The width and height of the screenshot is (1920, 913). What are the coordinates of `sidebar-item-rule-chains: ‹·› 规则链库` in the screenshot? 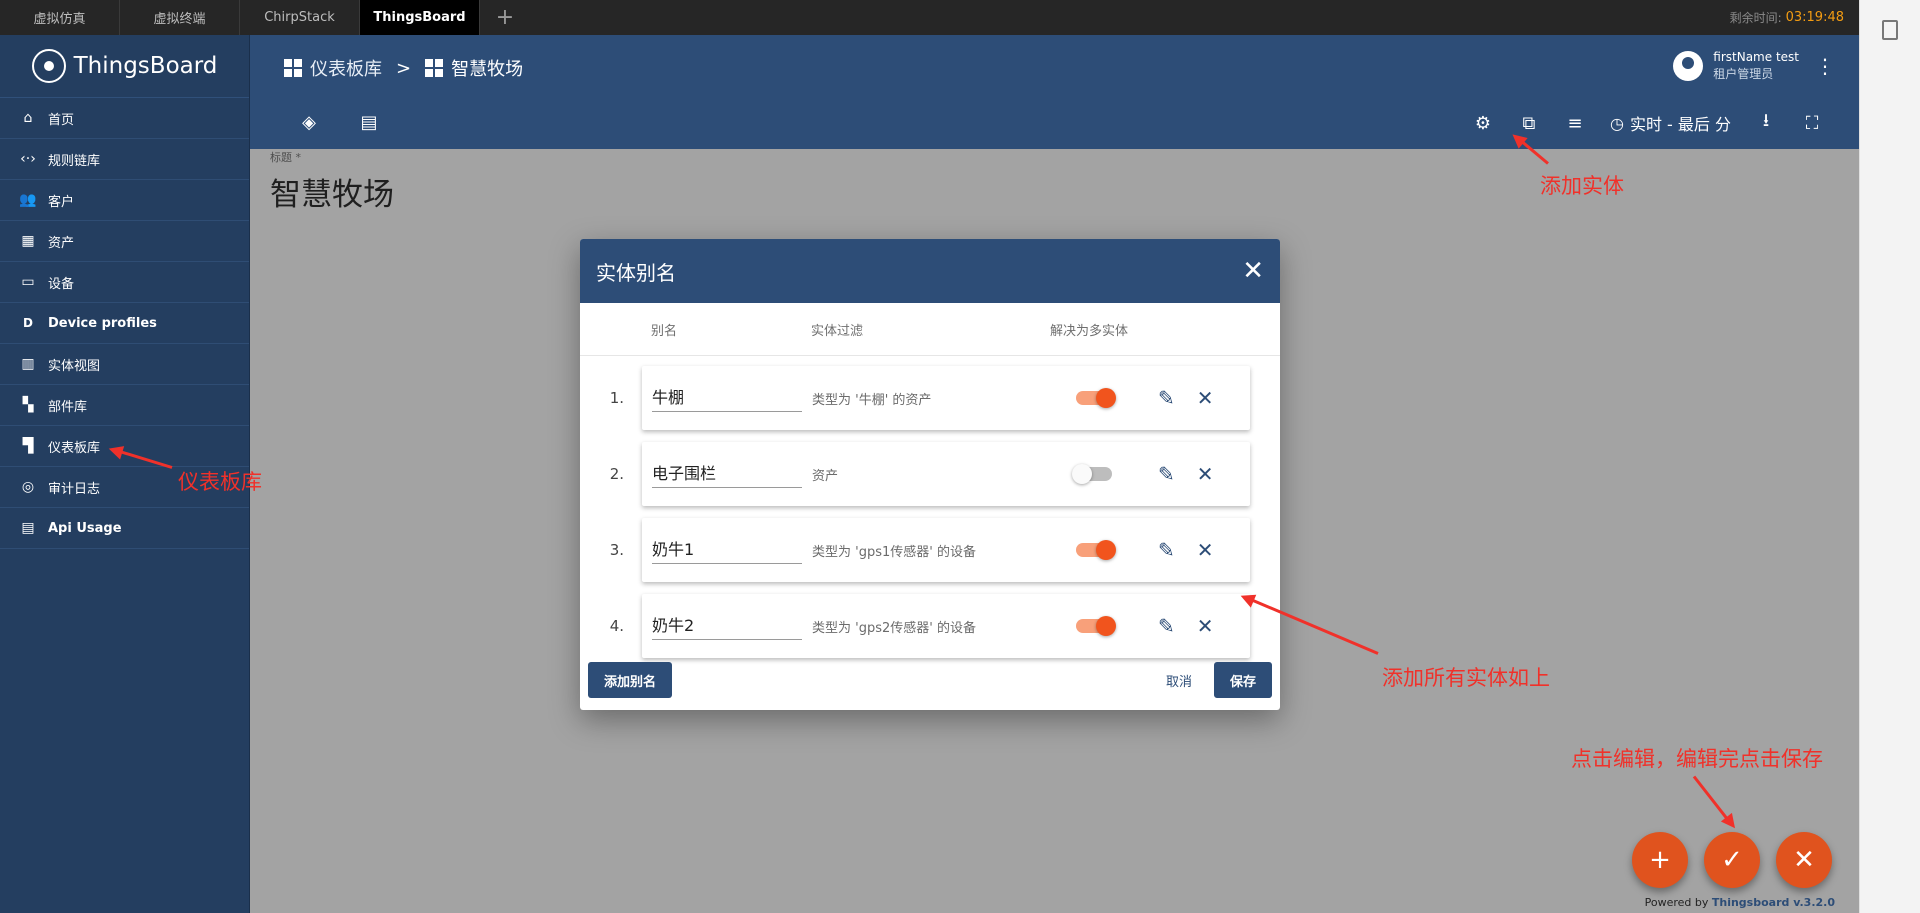 It's located at (124, 159).